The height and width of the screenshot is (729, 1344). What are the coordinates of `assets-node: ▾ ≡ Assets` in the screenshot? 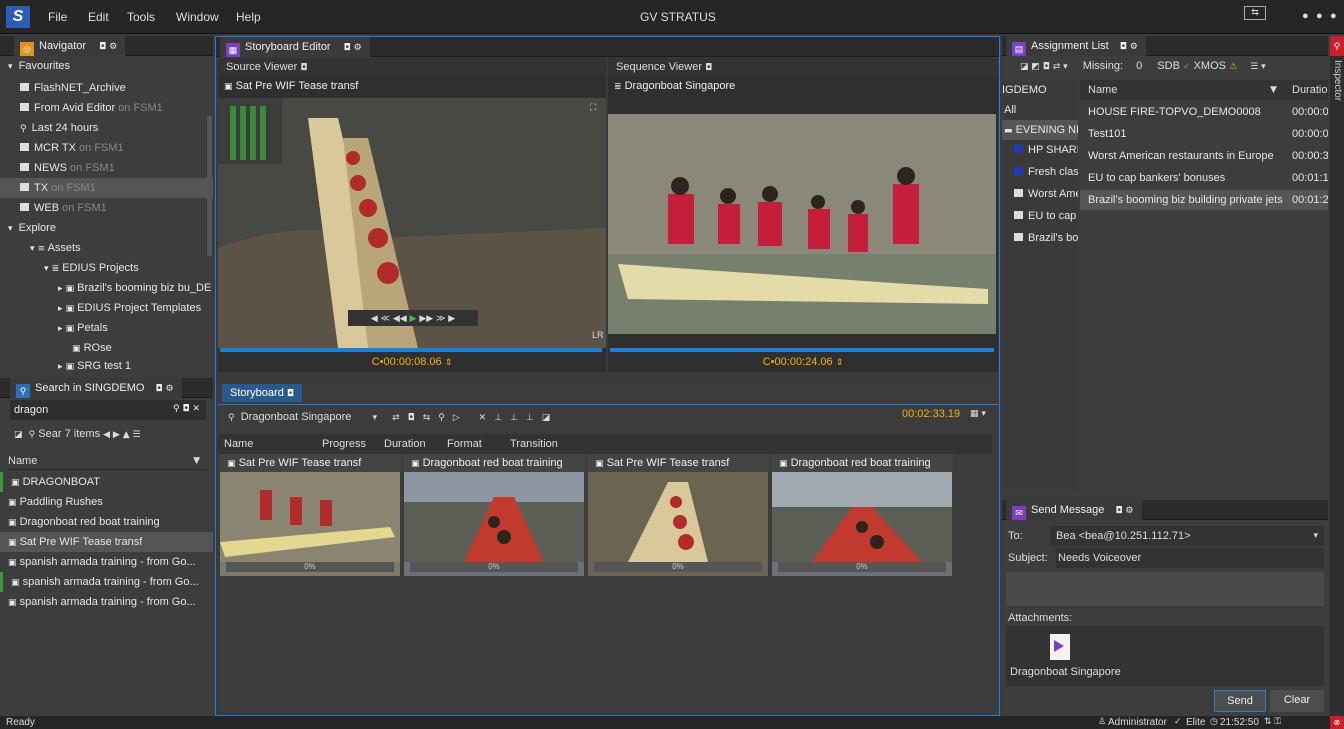 It's located at (106, 248).